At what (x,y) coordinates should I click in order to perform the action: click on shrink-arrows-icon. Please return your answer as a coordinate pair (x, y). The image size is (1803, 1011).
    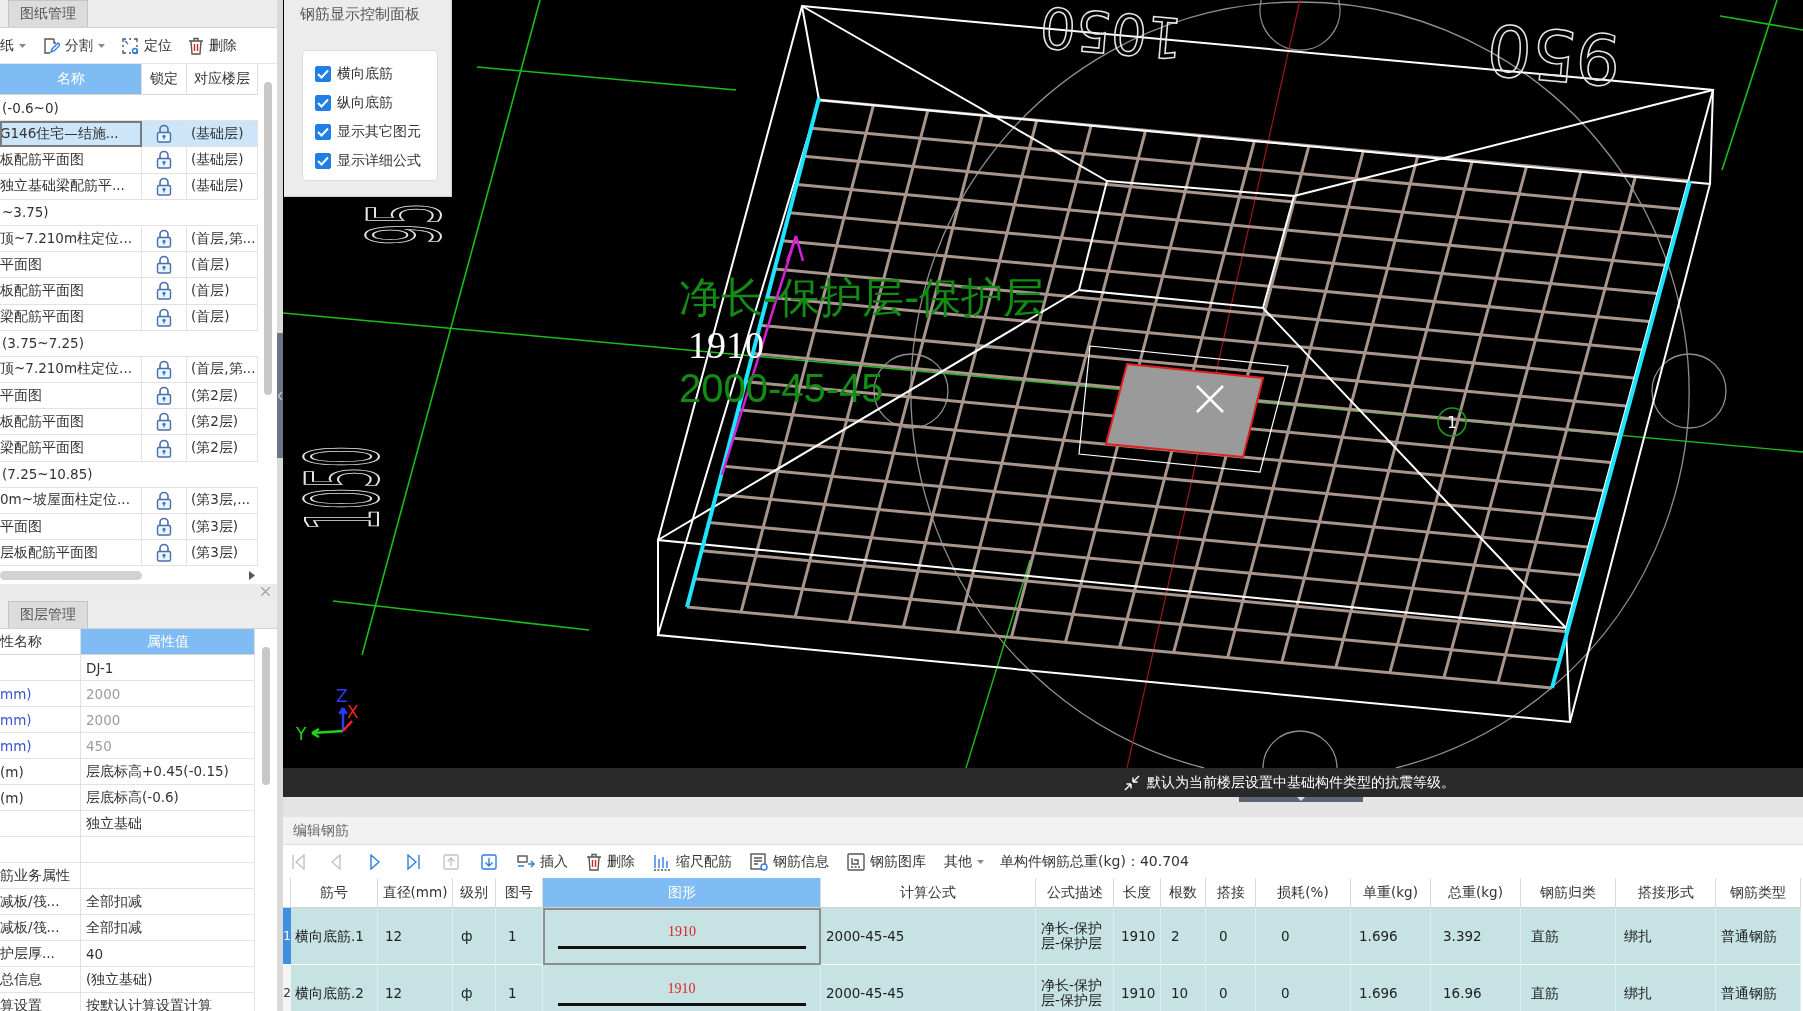
    Looking at the image, I should click on (1132, 782).